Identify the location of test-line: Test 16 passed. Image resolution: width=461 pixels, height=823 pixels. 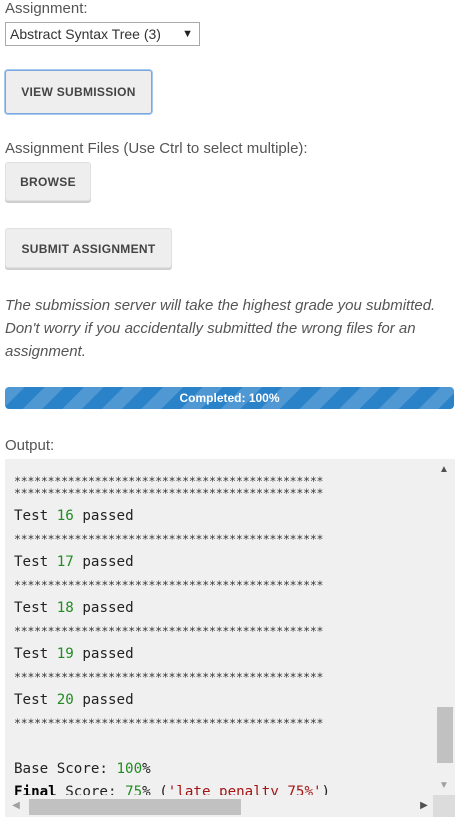
(74, 516).